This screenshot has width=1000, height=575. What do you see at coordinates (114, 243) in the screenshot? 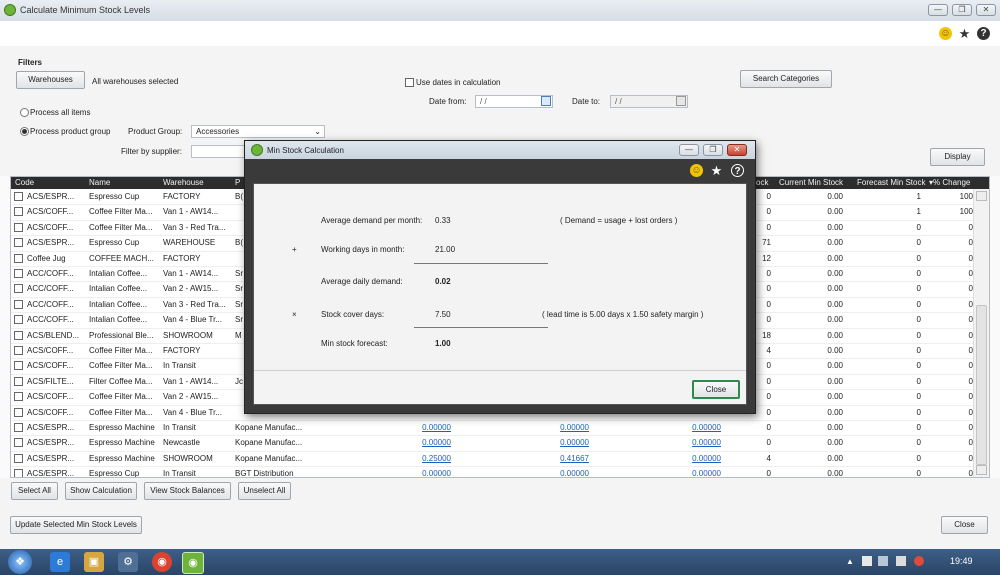
I see `cell-name: Espresso Cup` at bounding box center [114, 243].